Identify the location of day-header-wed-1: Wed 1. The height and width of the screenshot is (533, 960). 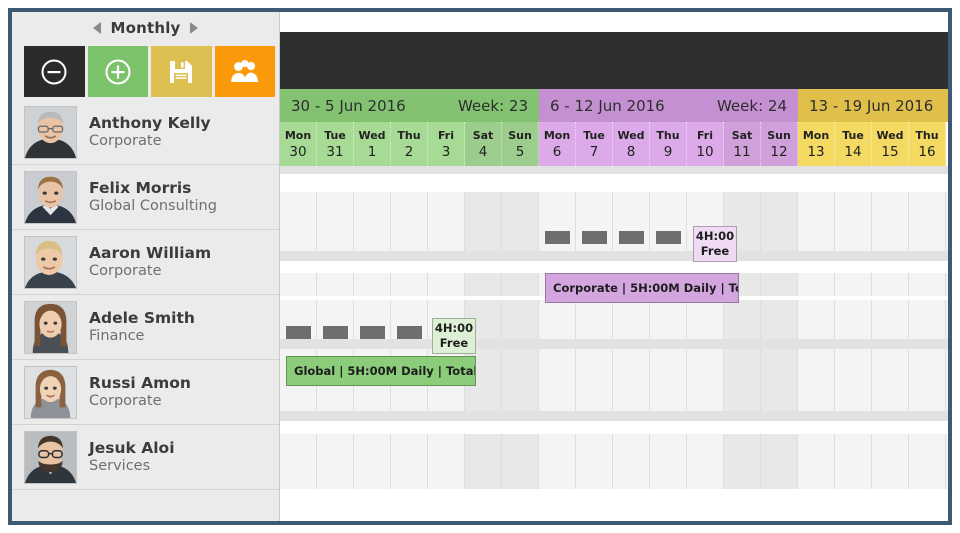
(372, 144).